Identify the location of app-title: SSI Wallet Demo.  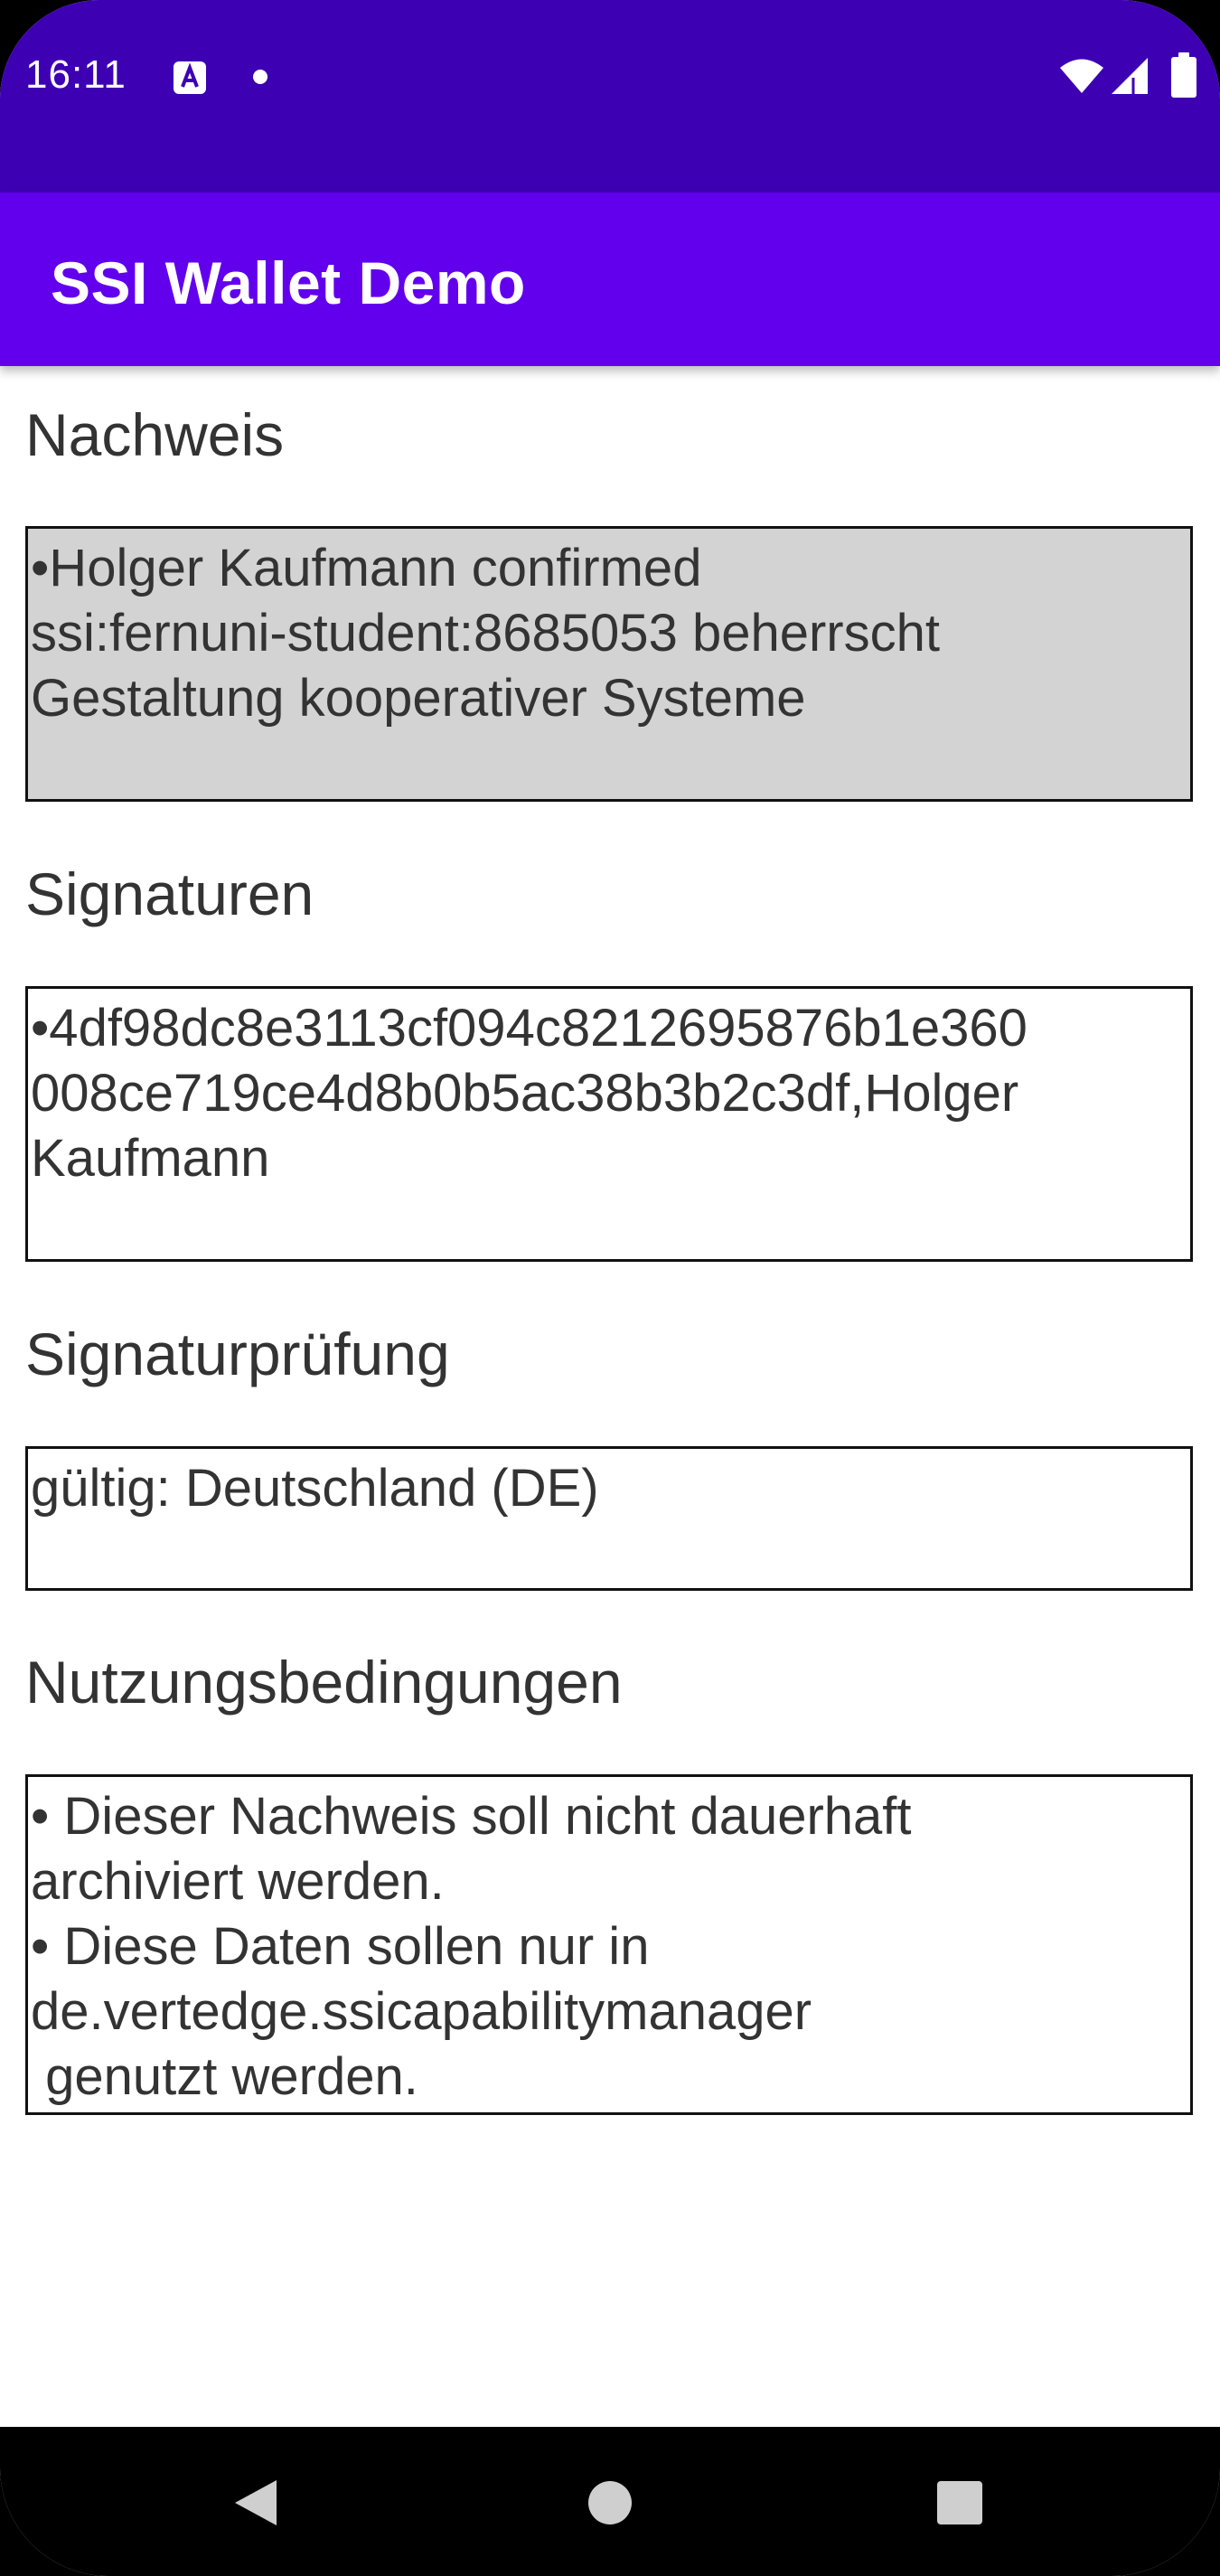
(288, 283).